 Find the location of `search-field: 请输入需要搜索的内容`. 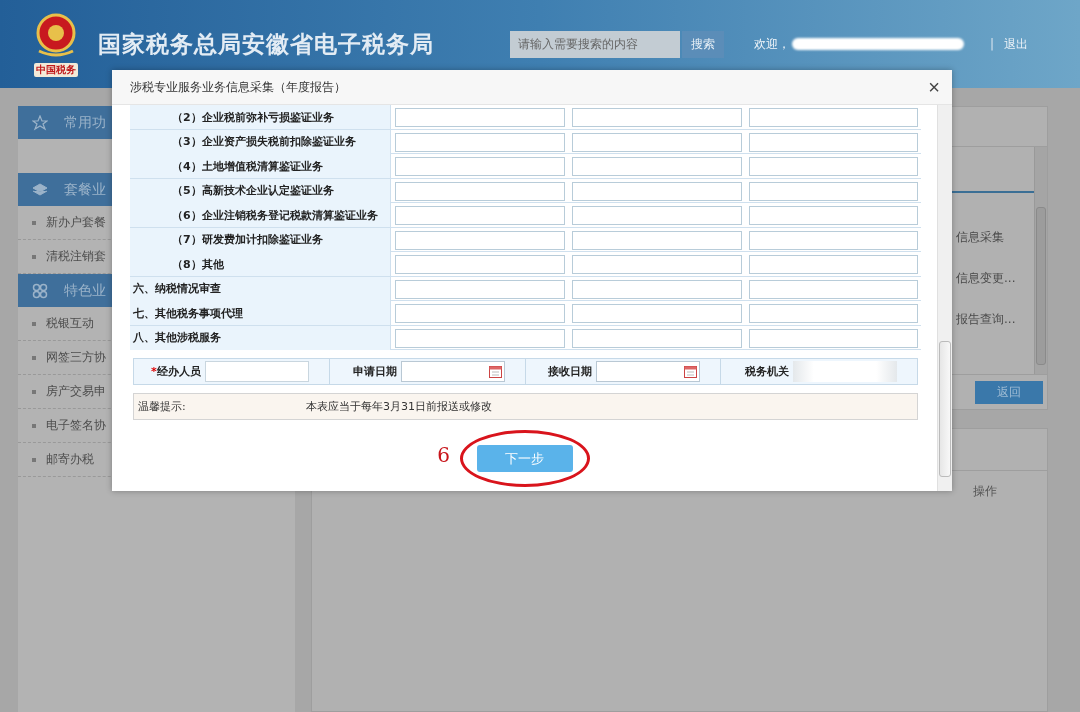

search-field: 请输入需要搜索的内容 is located at coordinates (595, 44).